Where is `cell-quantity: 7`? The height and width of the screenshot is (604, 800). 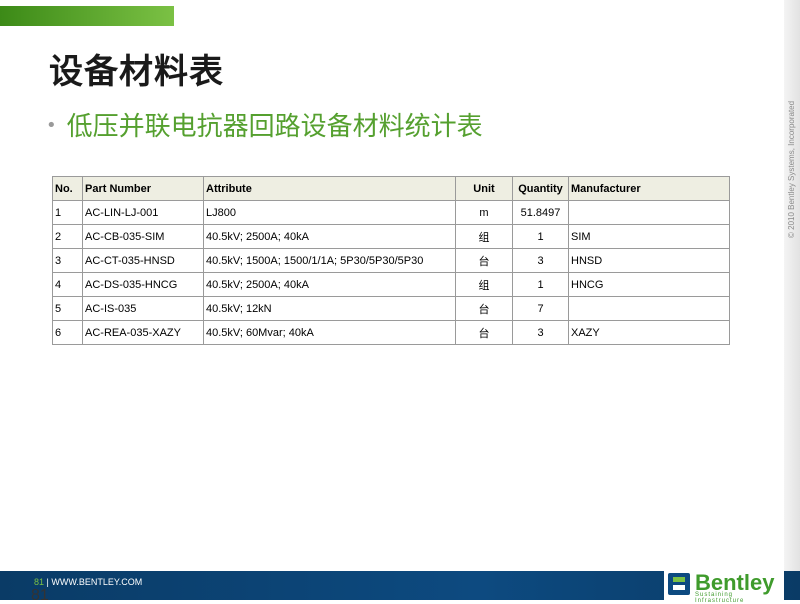 cell-quantity: 7 is located at coordinates (540, 308).